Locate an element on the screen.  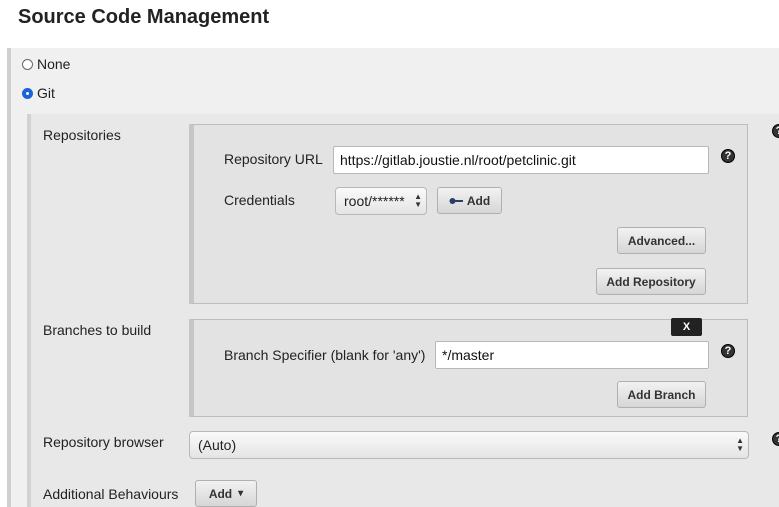
add-credentials-label: Add is located at coordinates (478, 200).